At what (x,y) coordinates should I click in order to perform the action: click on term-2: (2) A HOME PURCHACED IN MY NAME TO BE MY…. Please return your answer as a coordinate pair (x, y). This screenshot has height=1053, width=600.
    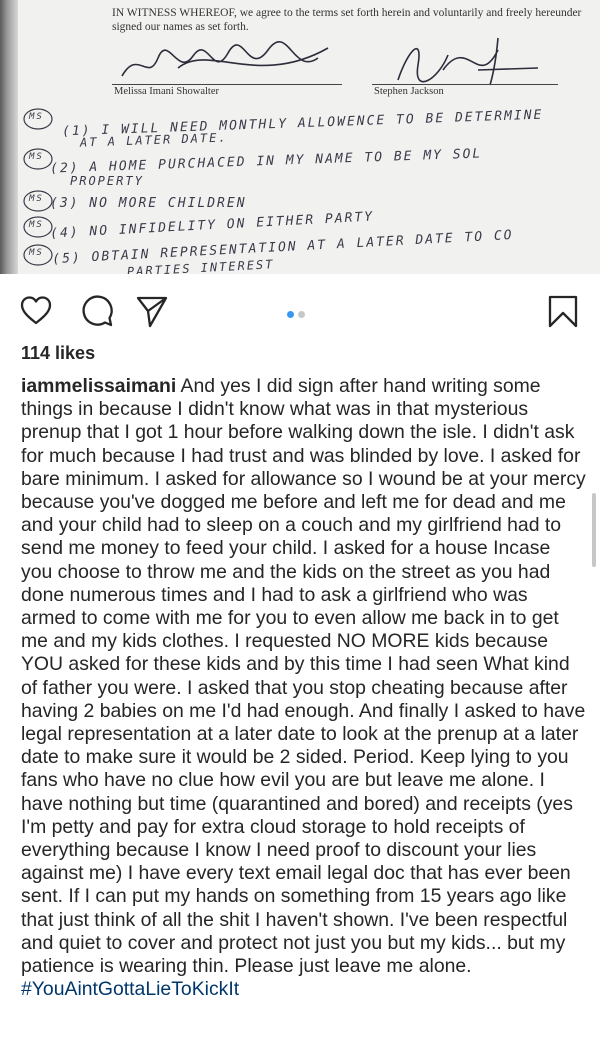
    Looking at the image, I should click on (266, 161).